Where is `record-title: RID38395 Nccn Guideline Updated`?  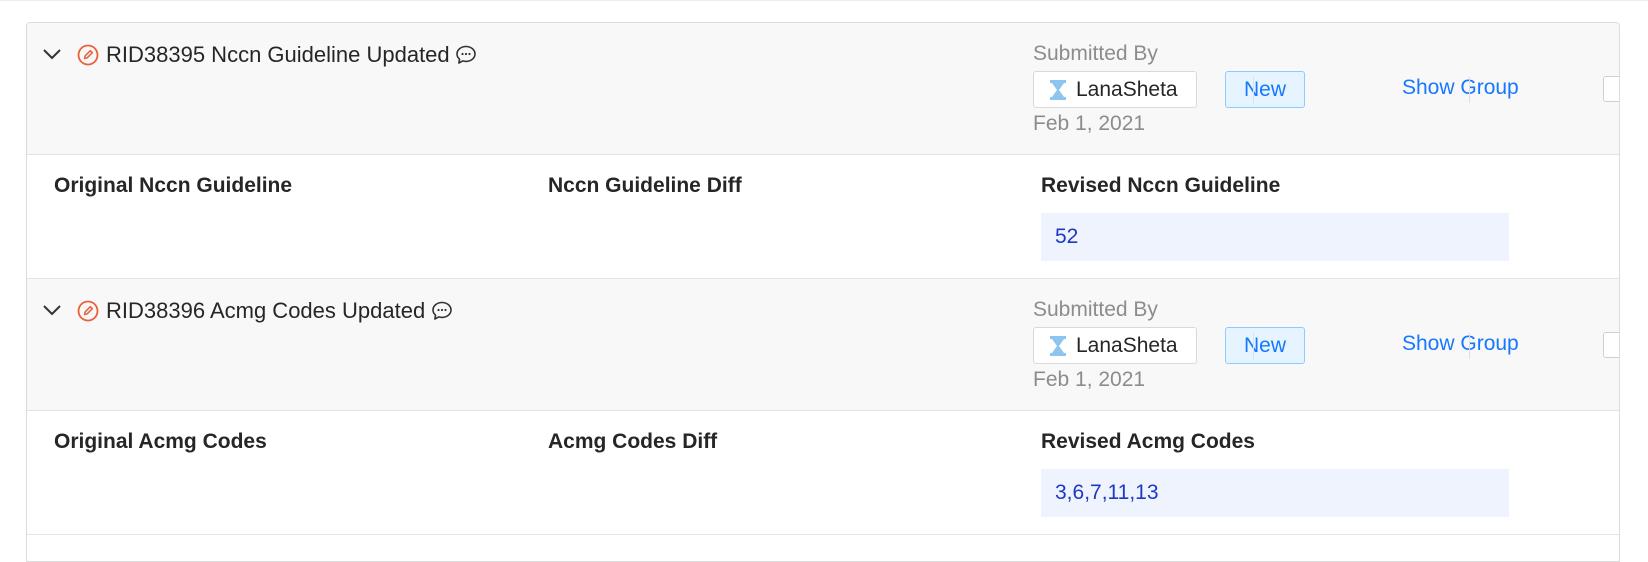 record-title: RID38395 Nccn Guideline Updated is located at coordinates (278, 54).